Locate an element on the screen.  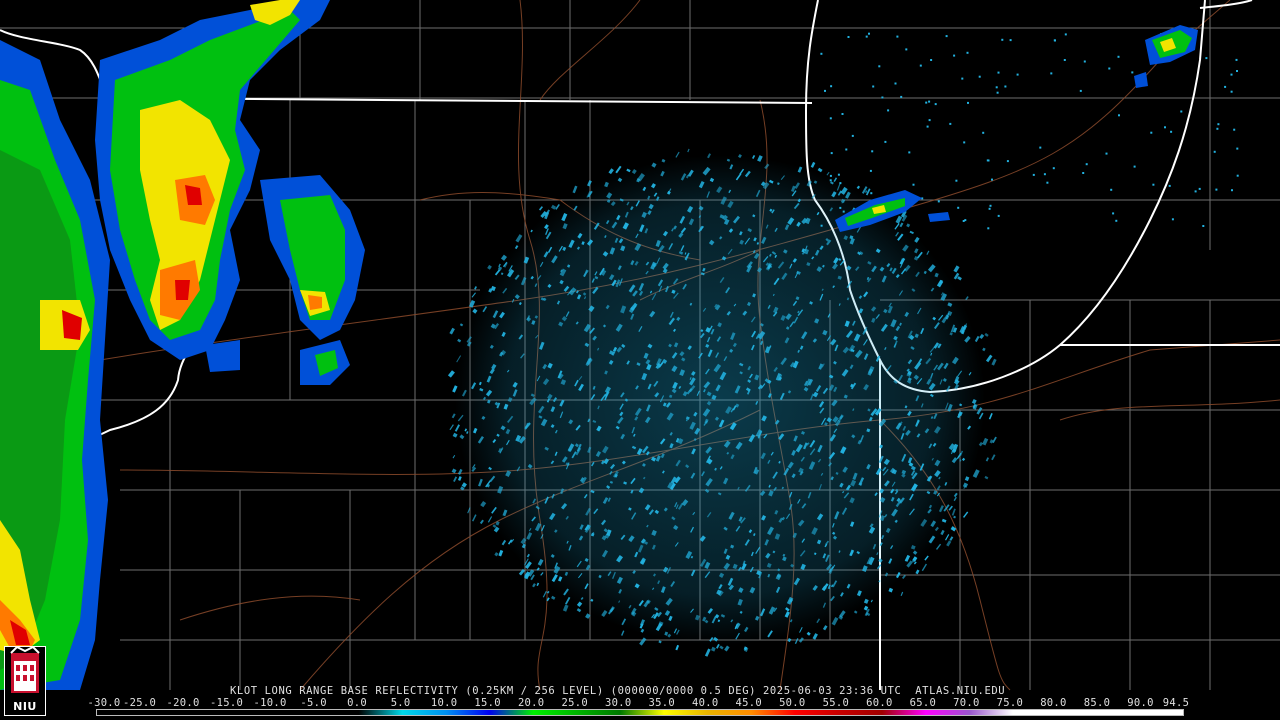
legend-tick: -25.0 is located at coordinates (139, 703).